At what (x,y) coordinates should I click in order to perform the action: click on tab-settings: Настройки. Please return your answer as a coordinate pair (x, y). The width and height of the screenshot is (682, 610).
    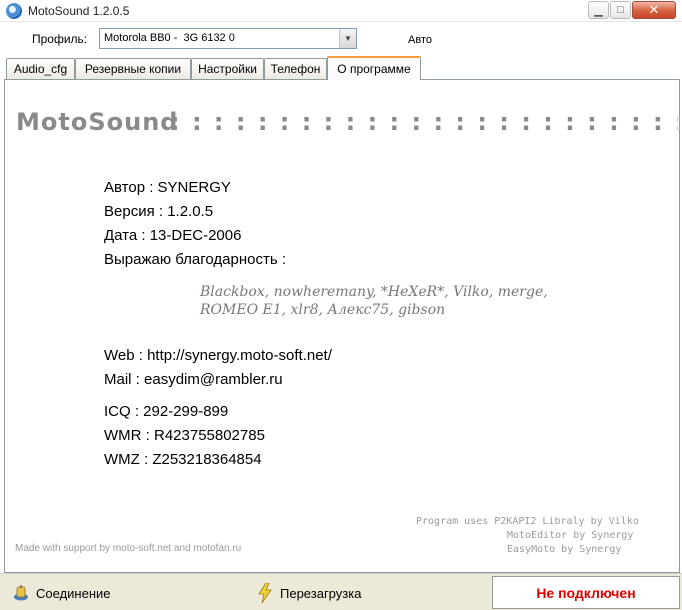
    Looking at the image, I should click on (227, 68).